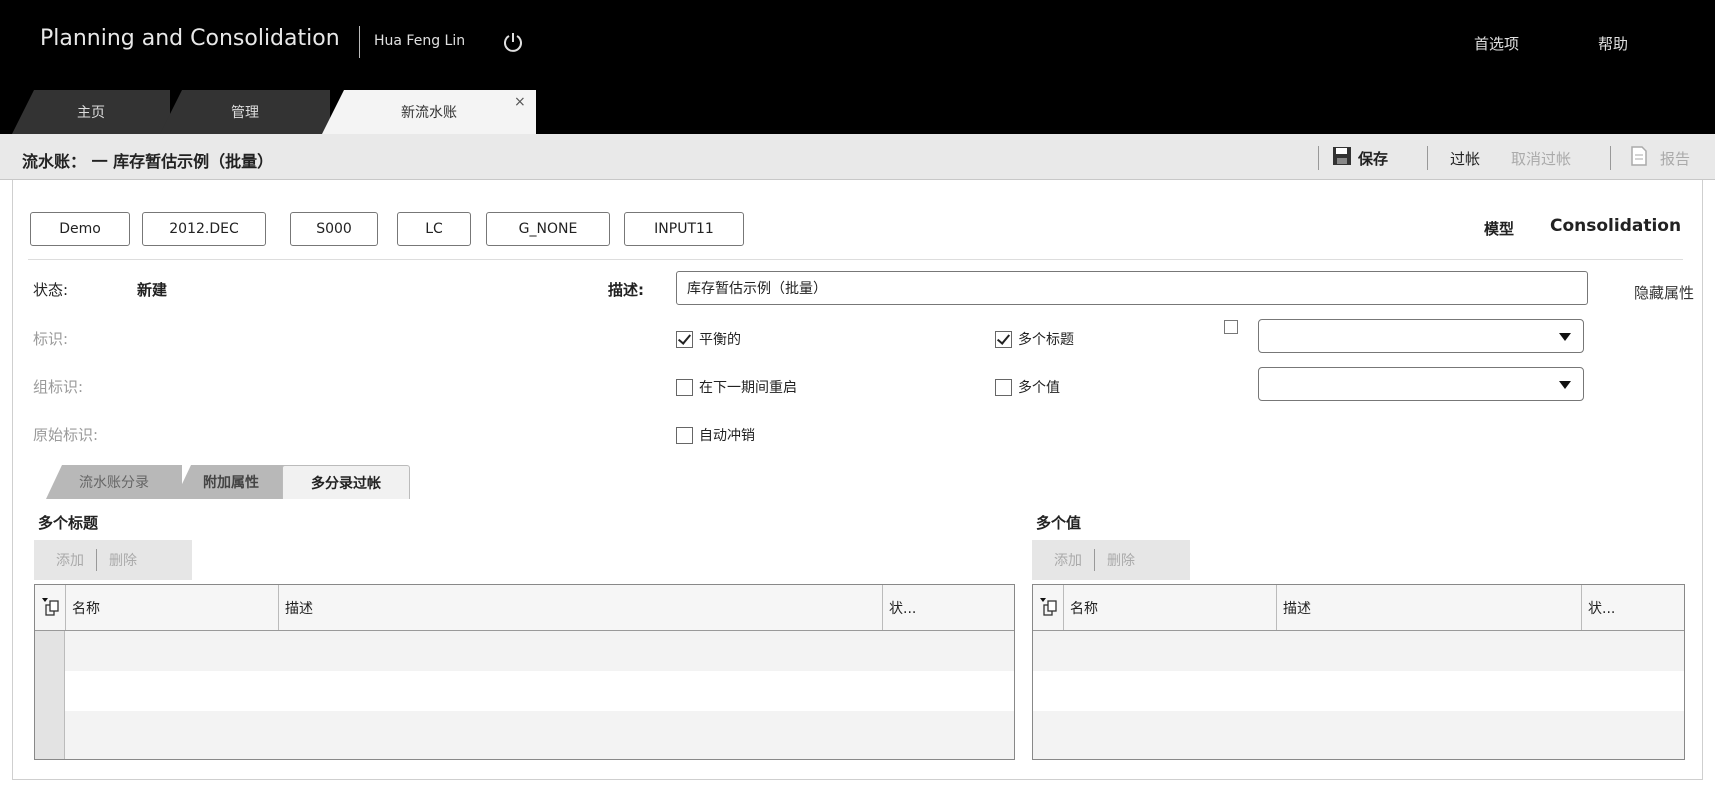 Image resolution: width=1715 pixels, height=790 pixels. What do you see at coordinates (855, 259) in the screenshot?
I see `divider` at bounding box center [855, 259].